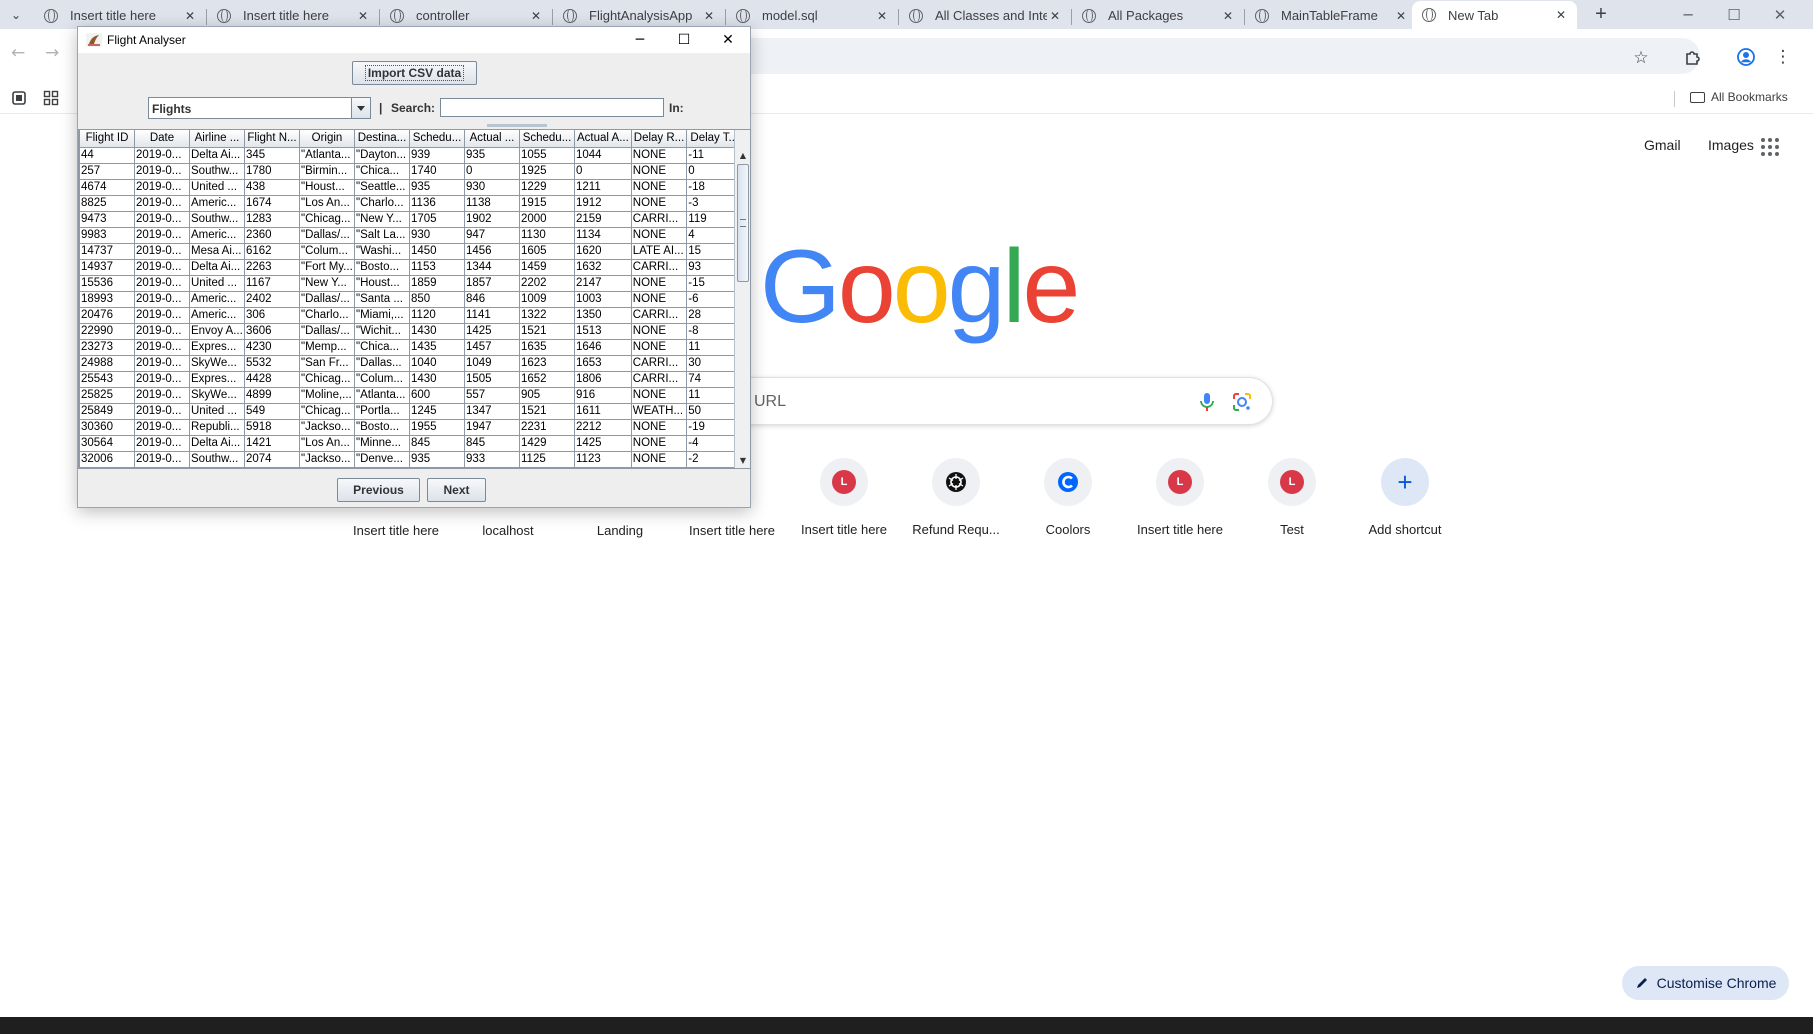  Describe the element at coordinates (492, 315) in the screenshot. I see `table-cell: 1141` at that location.